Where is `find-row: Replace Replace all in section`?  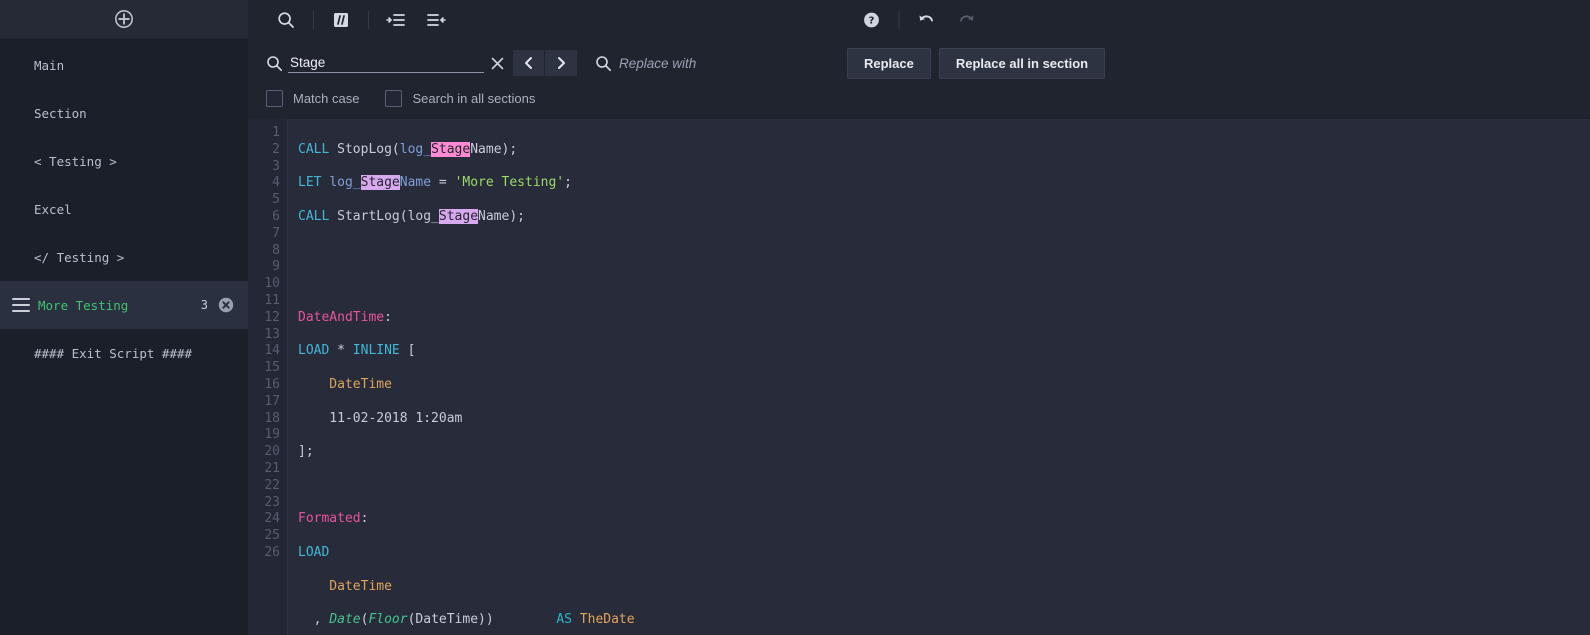
find-row: Replace Replace all in section is located at coordinates (919, 63).